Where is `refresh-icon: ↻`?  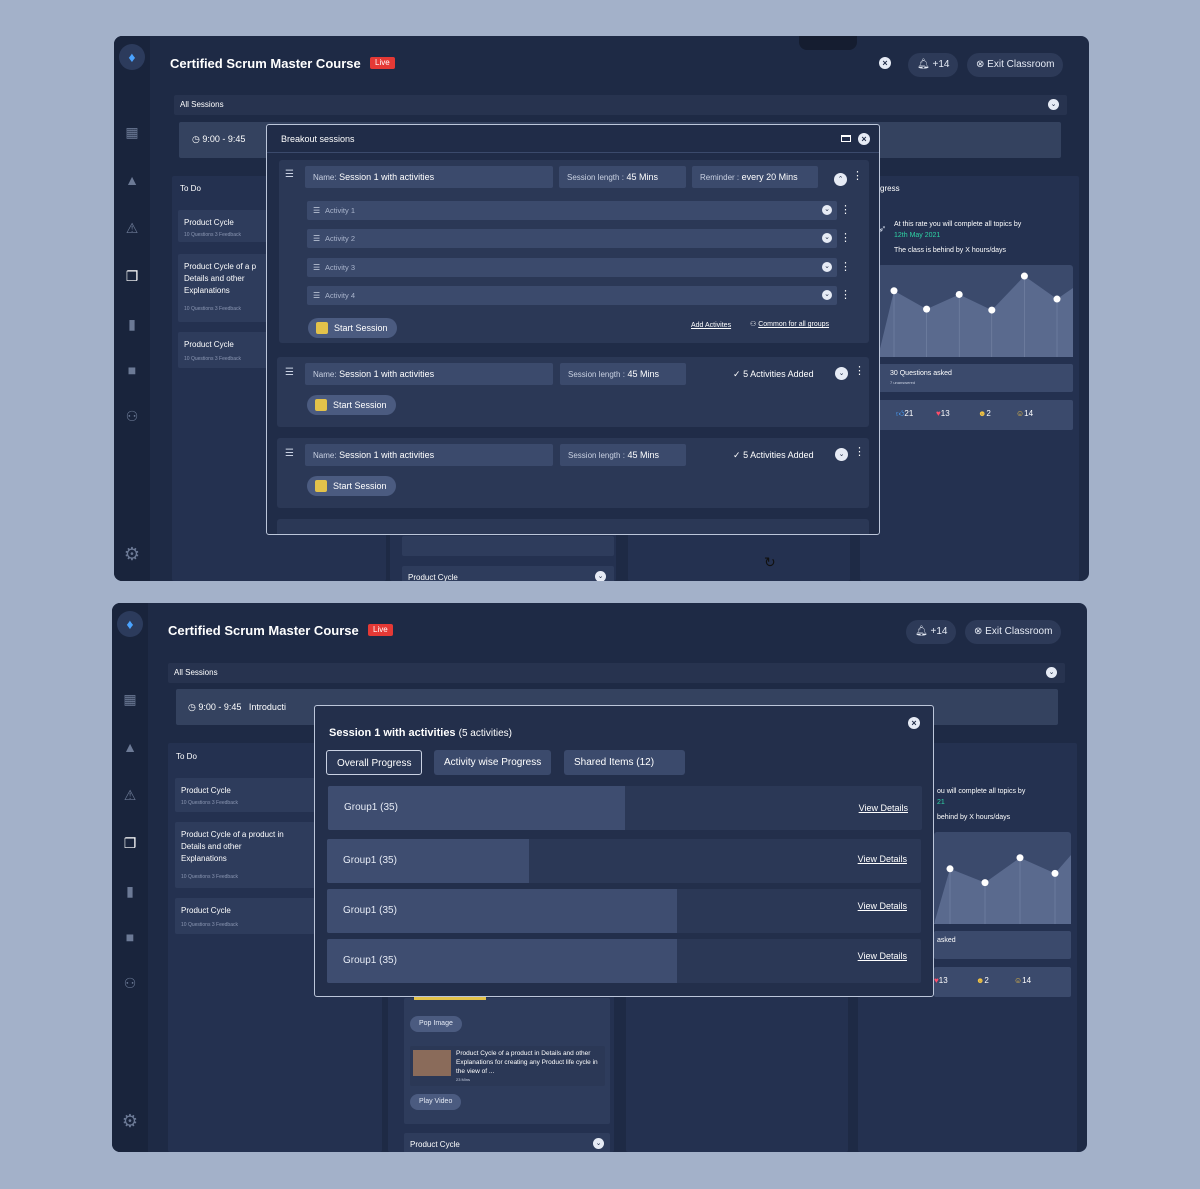
refresh-icon: ↻ is located at coordinates (770, 562).